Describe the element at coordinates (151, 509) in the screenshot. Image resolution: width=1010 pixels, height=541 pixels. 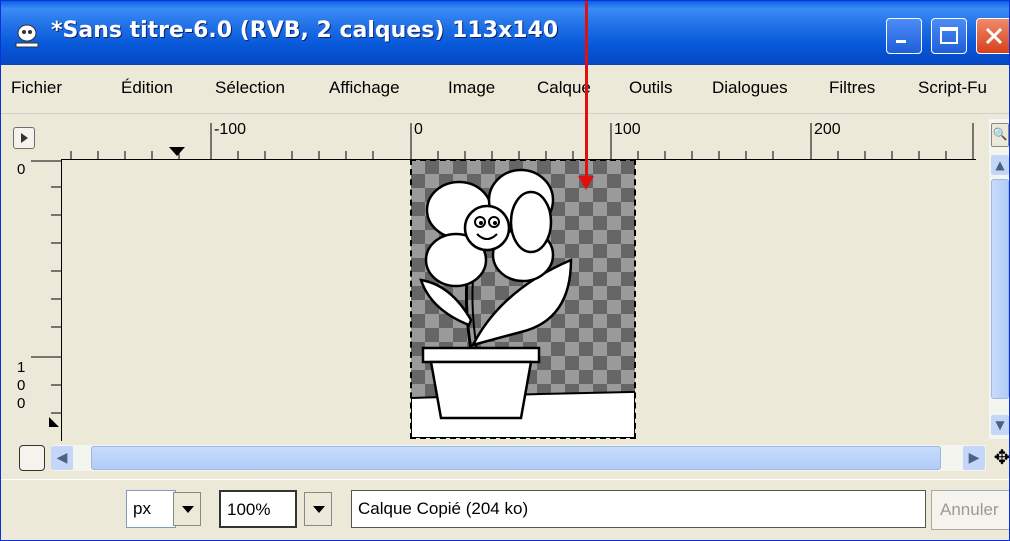
I see `unit-select: px` at that location.